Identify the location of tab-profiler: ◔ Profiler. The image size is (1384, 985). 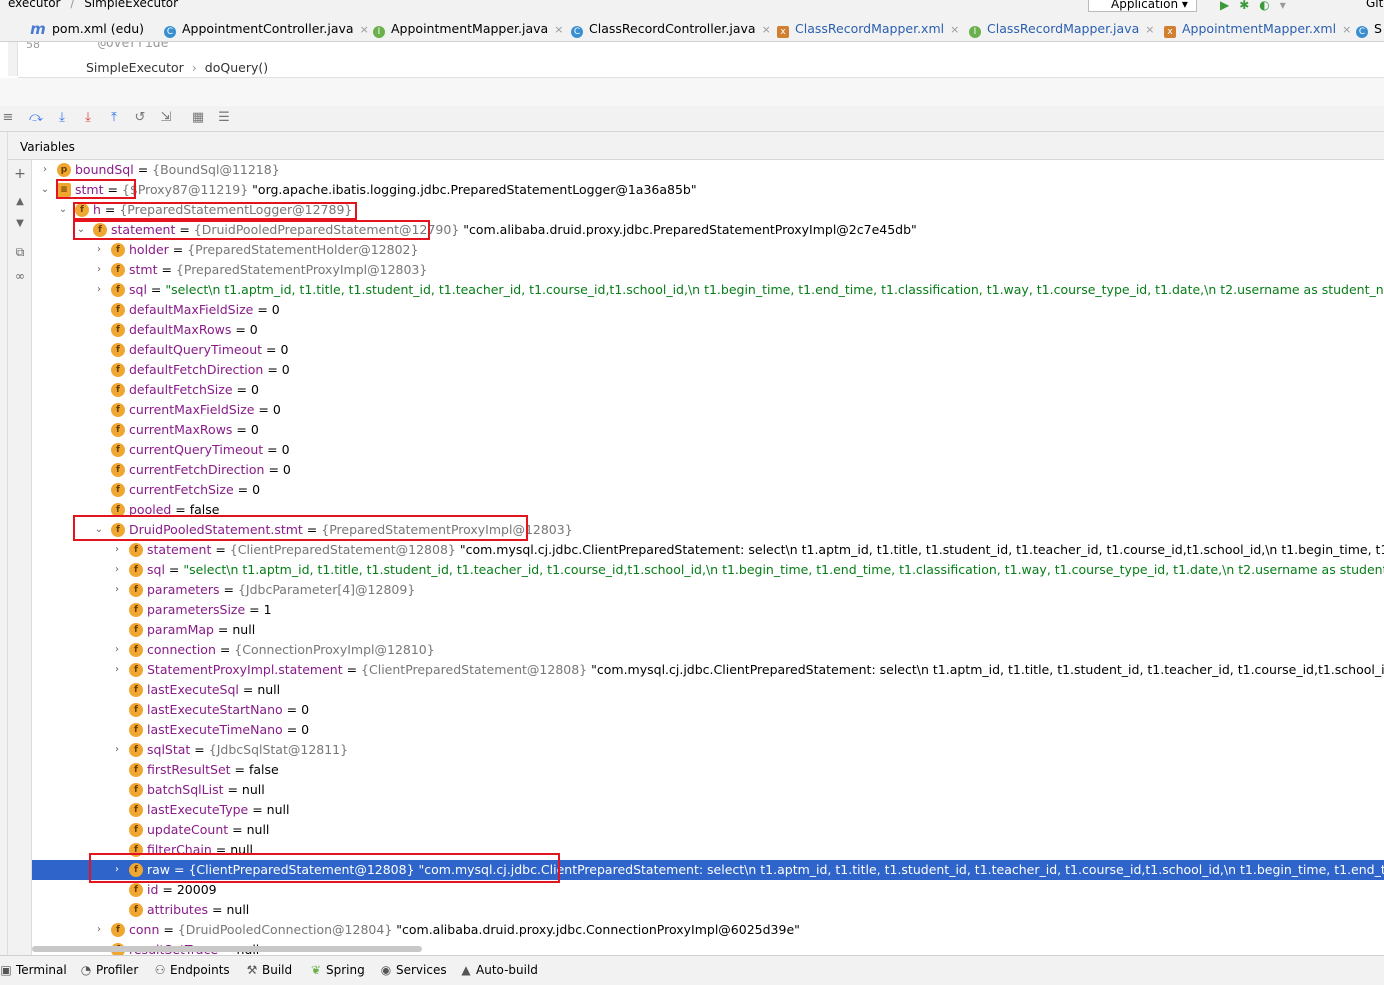
(109, 970).